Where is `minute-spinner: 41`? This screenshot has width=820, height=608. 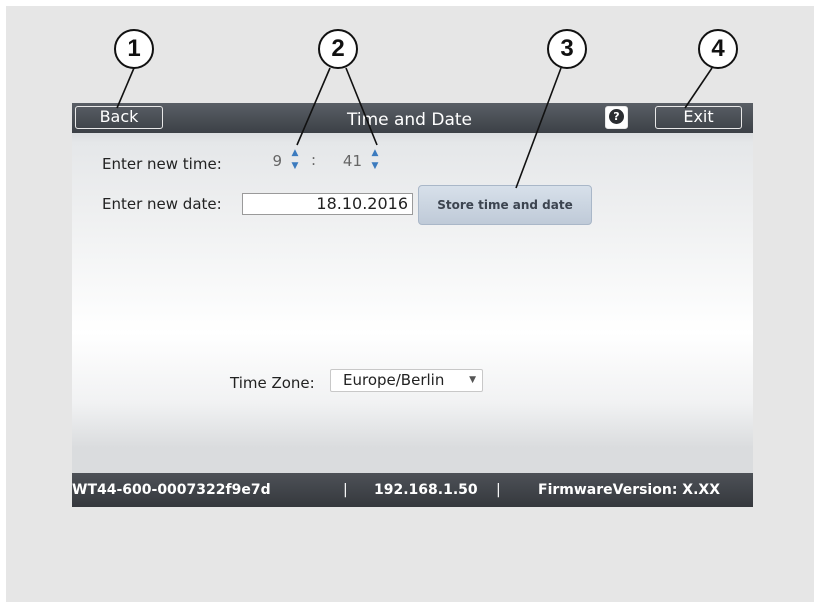 minute-spinner: 41 is located at coordinates (345, 161).